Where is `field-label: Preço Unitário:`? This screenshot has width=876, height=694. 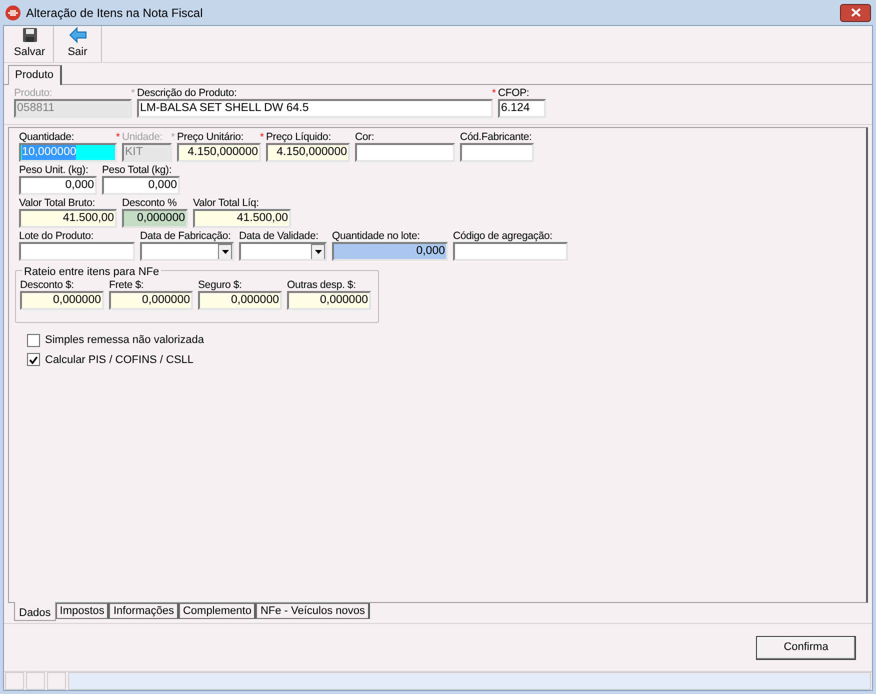
field-label: Preço Unitário: is located at coordinates (210, 137).